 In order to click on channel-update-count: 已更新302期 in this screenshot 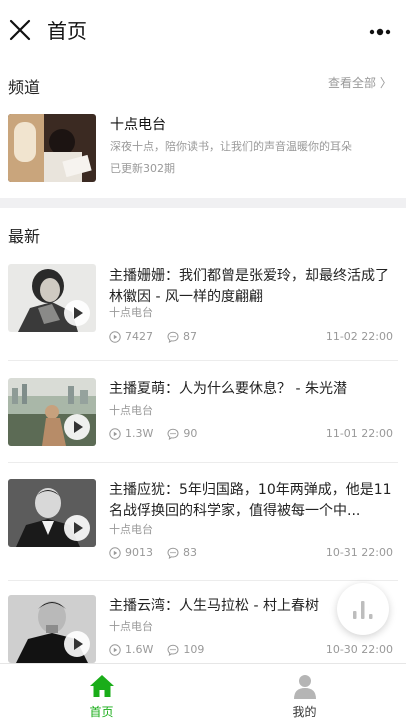, I will do `click(142, 168)`.